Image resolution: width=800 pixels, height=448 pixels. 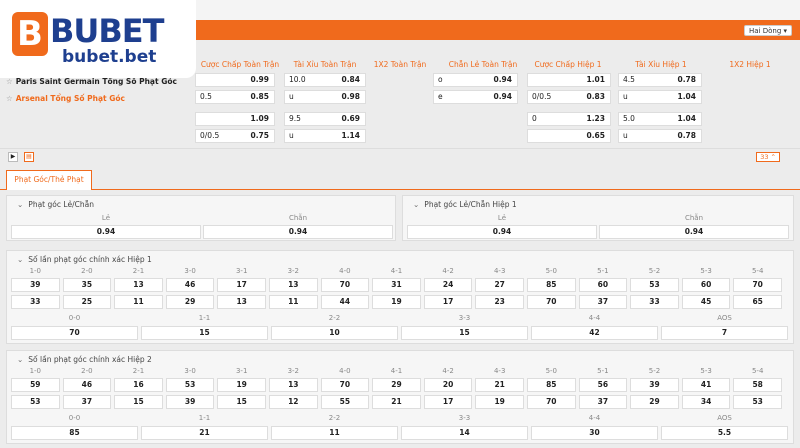 I want to click on odds-cell: 9.5 0.69, so click(x=325, y=119).